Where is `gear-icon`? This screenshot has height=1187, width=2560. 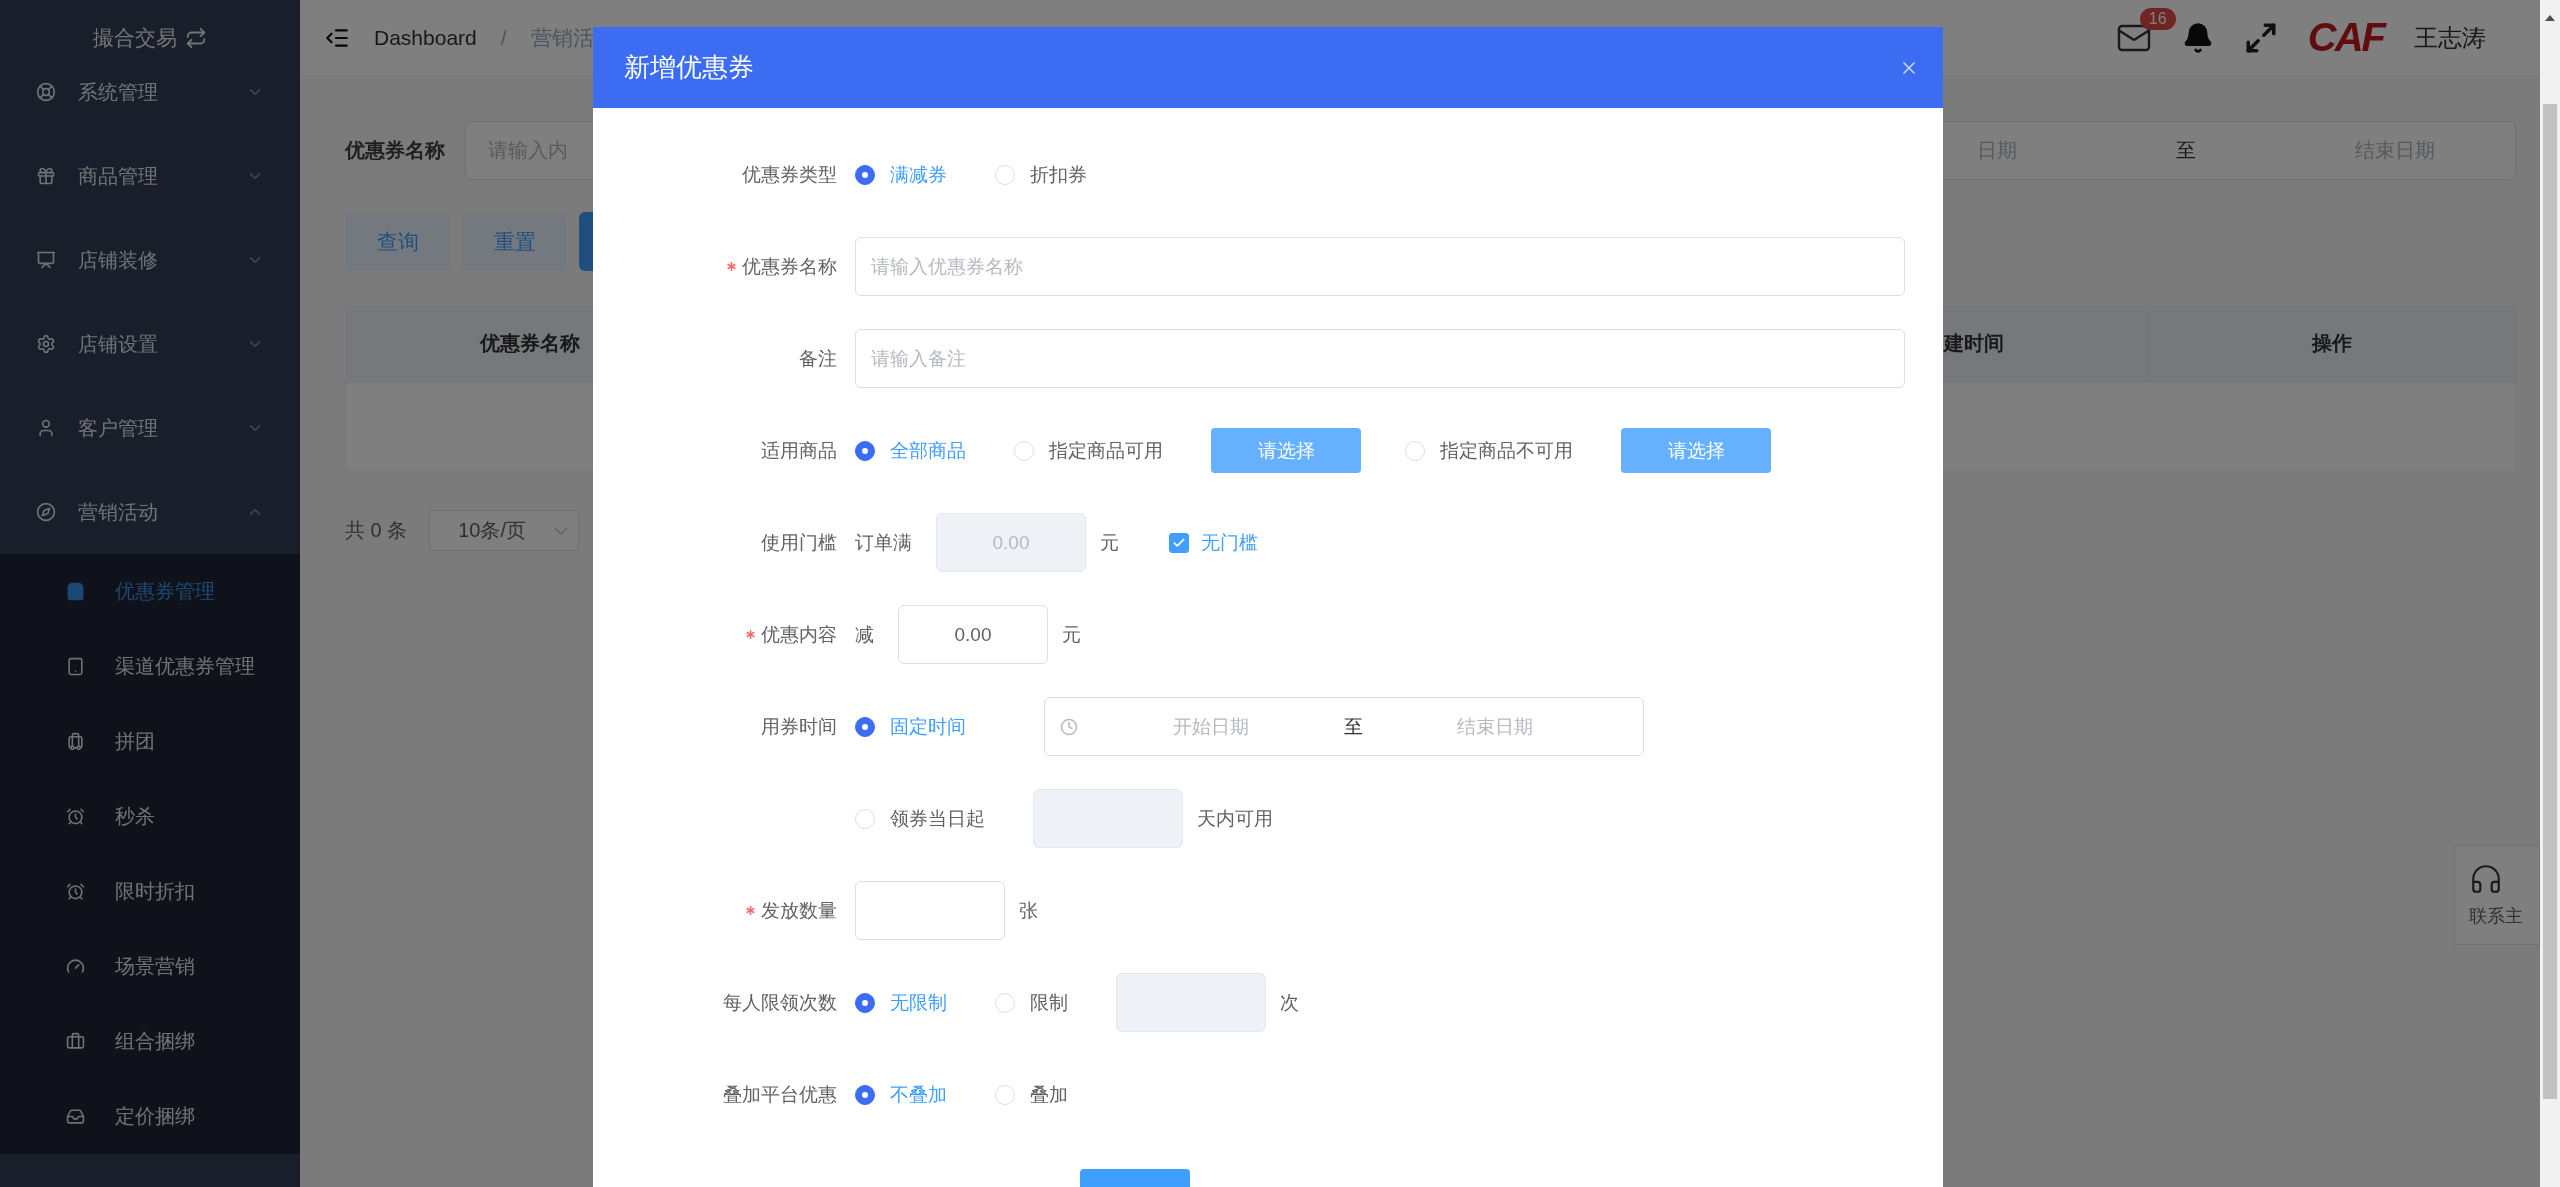 gear-icon is located at coordinates (46, 344).